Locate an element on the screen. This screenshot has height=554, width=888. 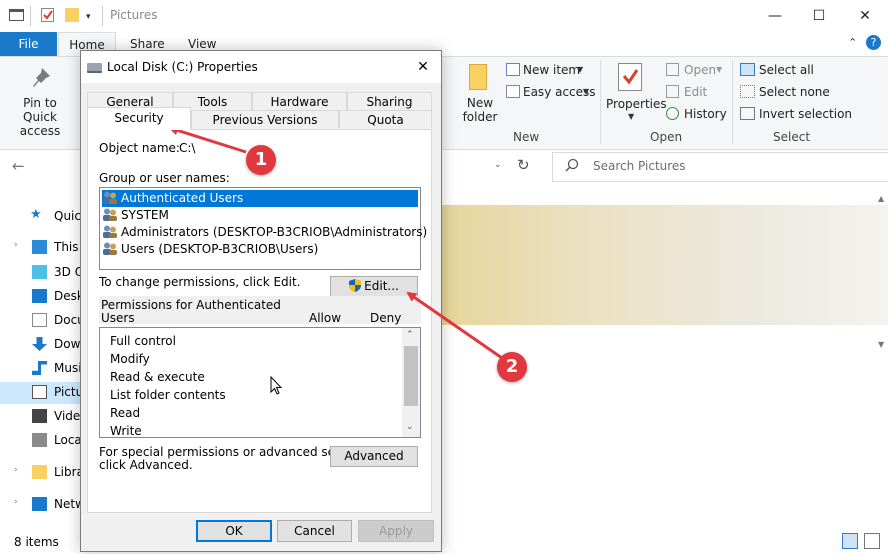
nav-item: ★ Quick is located at coordinates (40, 217).